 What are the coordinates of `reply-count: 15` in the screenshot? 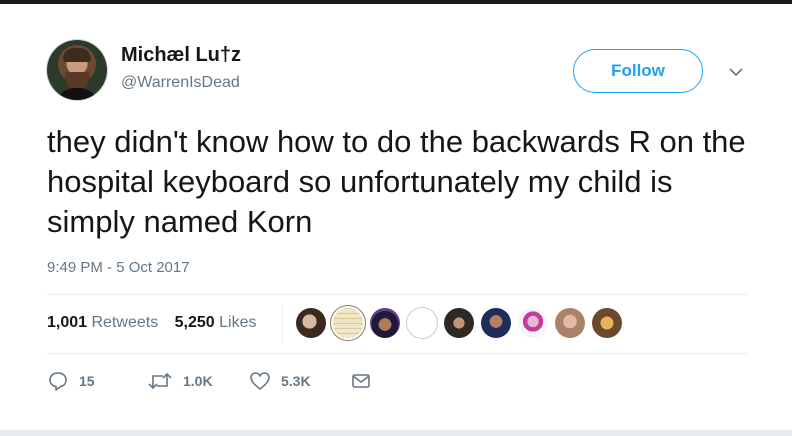 It's located at (87, 381).